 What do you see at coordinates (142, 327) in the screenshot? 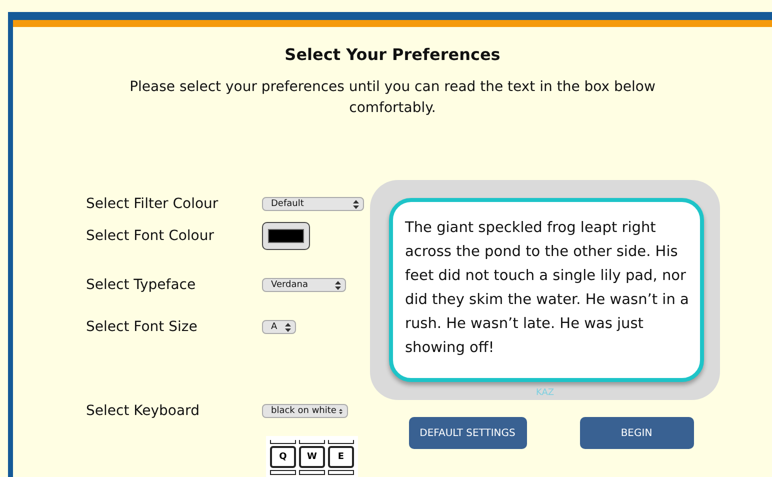
I see `setting-label: Select Font Size` at bounding box center [142, 327].